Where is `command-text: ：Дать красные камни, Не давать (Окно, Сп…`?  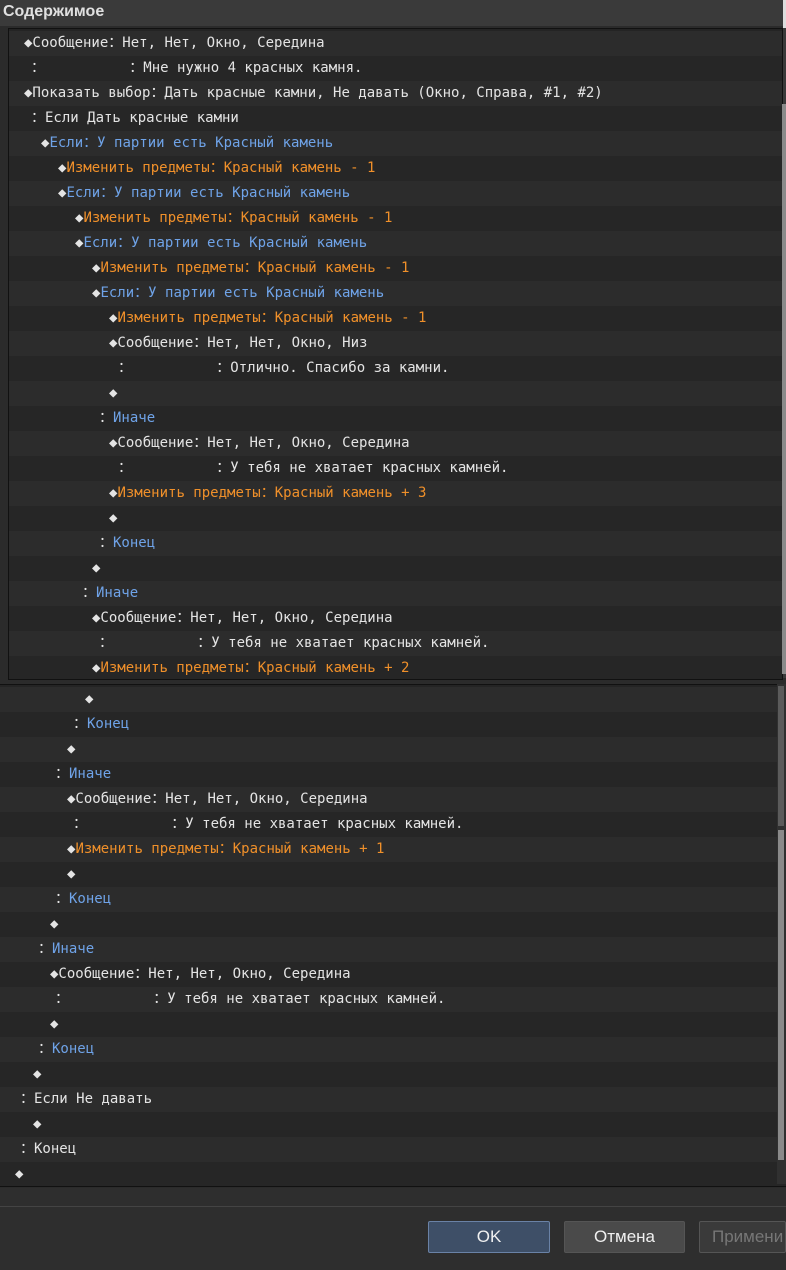 command-text: ：Дать красные камни, Не давать (Окно, Сп… is located at coordinates (376, 93).